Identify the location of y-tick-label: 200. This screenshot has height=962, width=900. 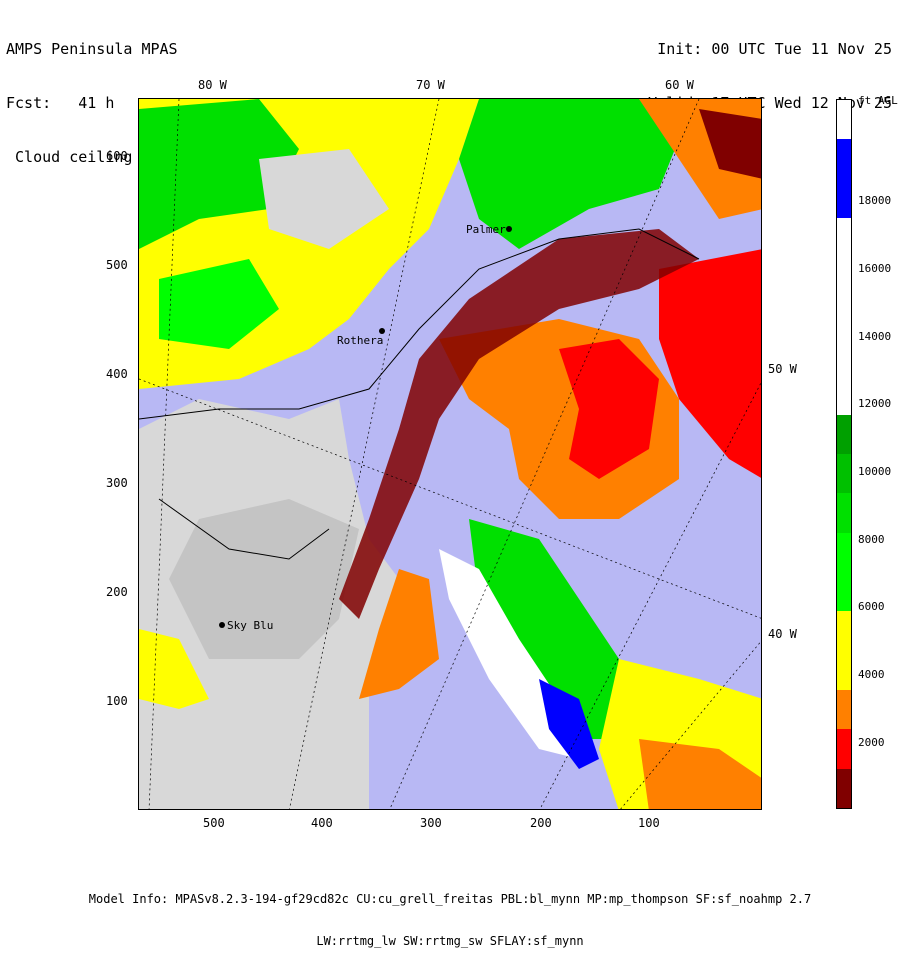
(117, 592).